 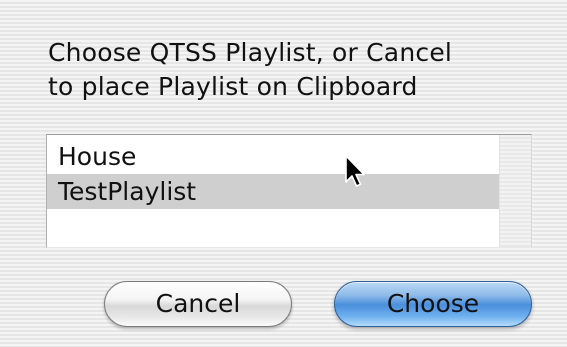 What do you see at coordinates (233, 86) in the screenshot?
I see `prompt-line-2: to place Playlist on Clipboard` at bounding box center [233, 86].